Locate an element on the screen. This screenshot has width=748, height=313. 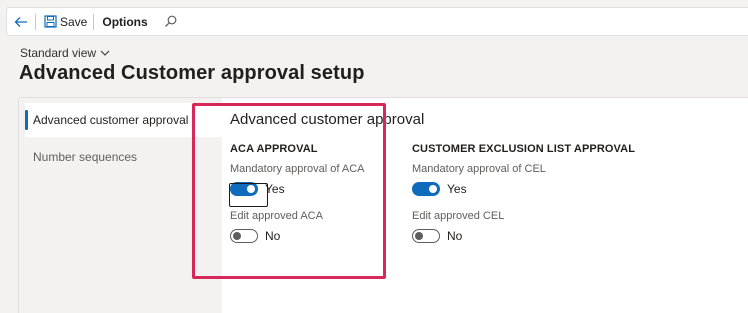
back-arrow-icon is located at coordinates (20, 21).